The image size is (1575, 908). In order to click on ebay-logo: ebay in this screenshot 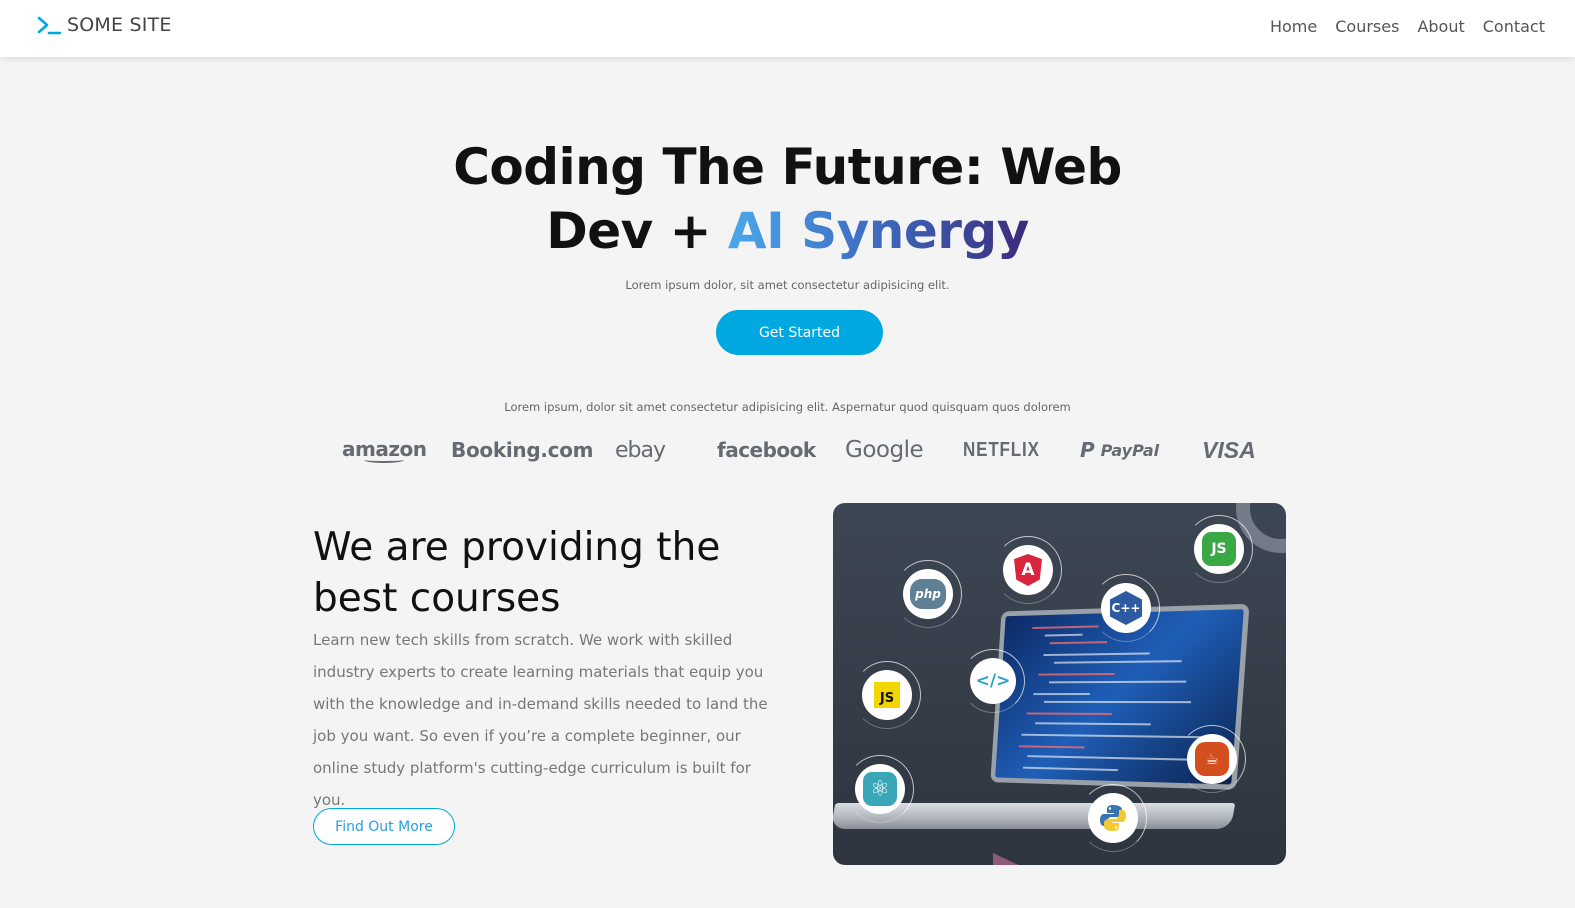, I will do `click(640, 450)`.